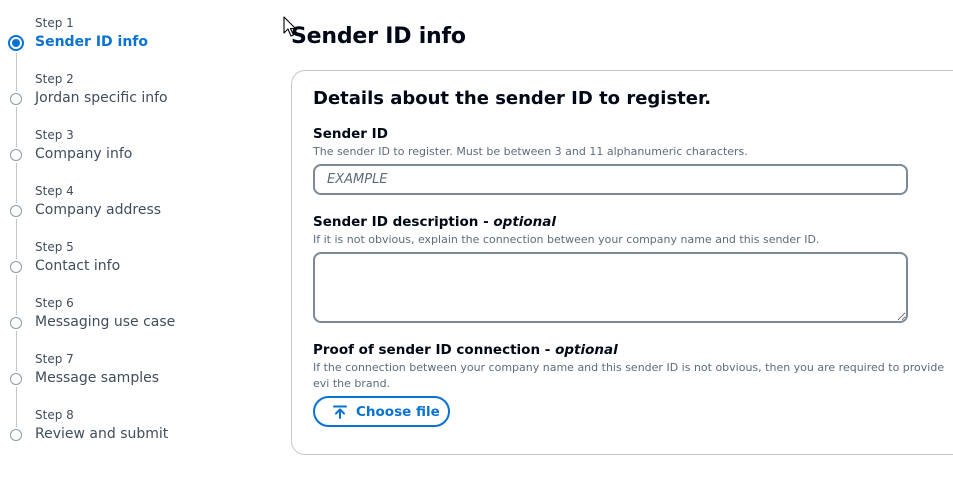  I want to click on step-5: Step 5 Contact info, so click(120, 276).